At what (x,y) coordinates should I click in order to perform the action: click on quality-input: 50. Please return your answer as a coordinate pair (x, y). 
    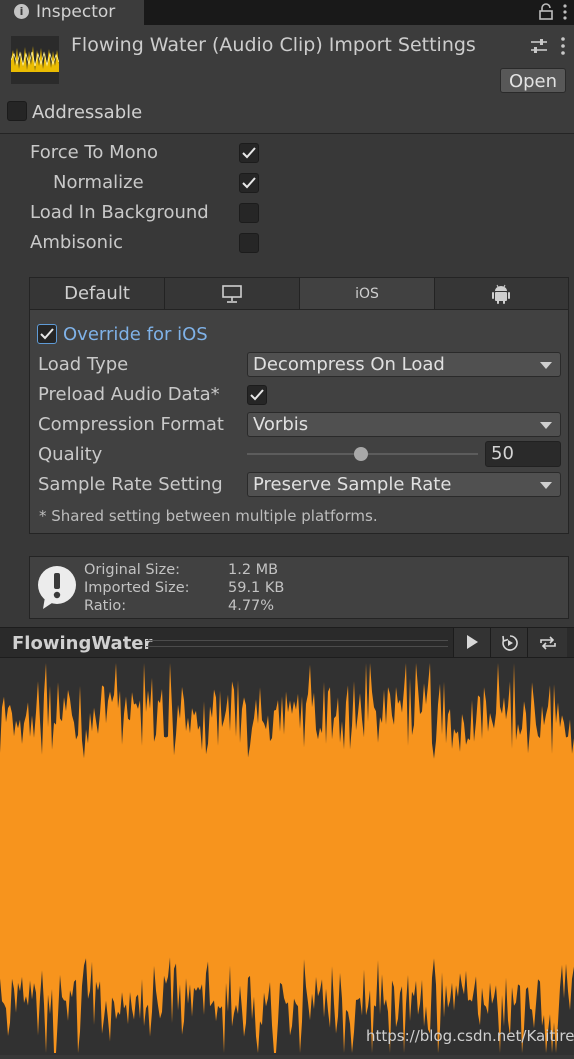
    Looking at the image, I should click on (523, 454).